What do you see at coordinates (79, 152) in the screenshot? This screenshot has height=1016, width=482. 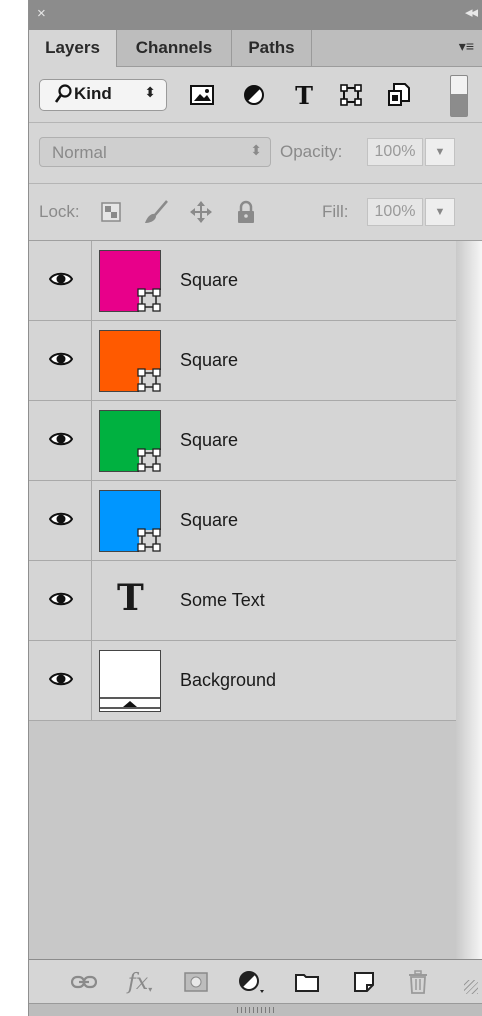 I see `blend-mode-value: Normal` at bounding box center [79, 152].